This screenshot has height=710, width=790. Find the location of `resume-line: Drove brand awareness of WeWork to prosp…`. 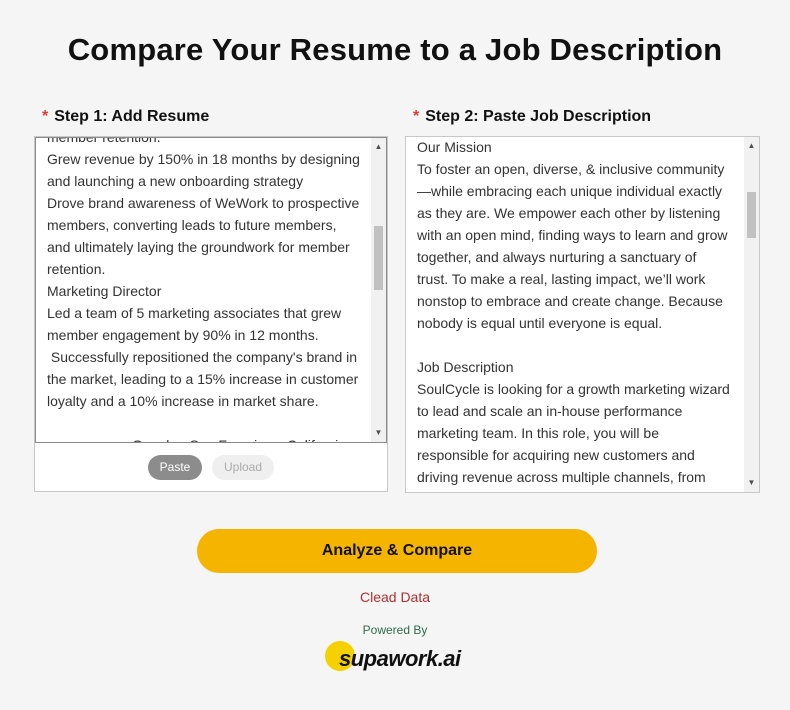

resume-line: Drove brand awareness of WeWork to prosp… is located at coordinates (203, 203).